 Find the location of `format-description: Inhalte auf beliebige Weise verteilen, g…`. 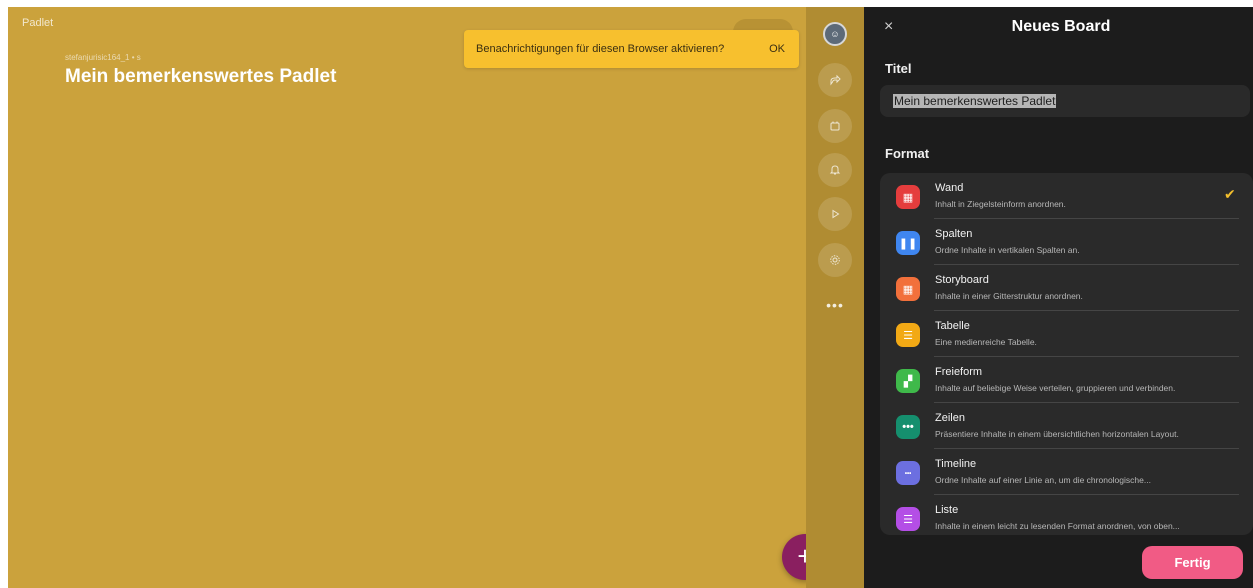

format-description: Inhalte auf beliebige Weise verteilen, g… is located at coordinates (1055, 388).